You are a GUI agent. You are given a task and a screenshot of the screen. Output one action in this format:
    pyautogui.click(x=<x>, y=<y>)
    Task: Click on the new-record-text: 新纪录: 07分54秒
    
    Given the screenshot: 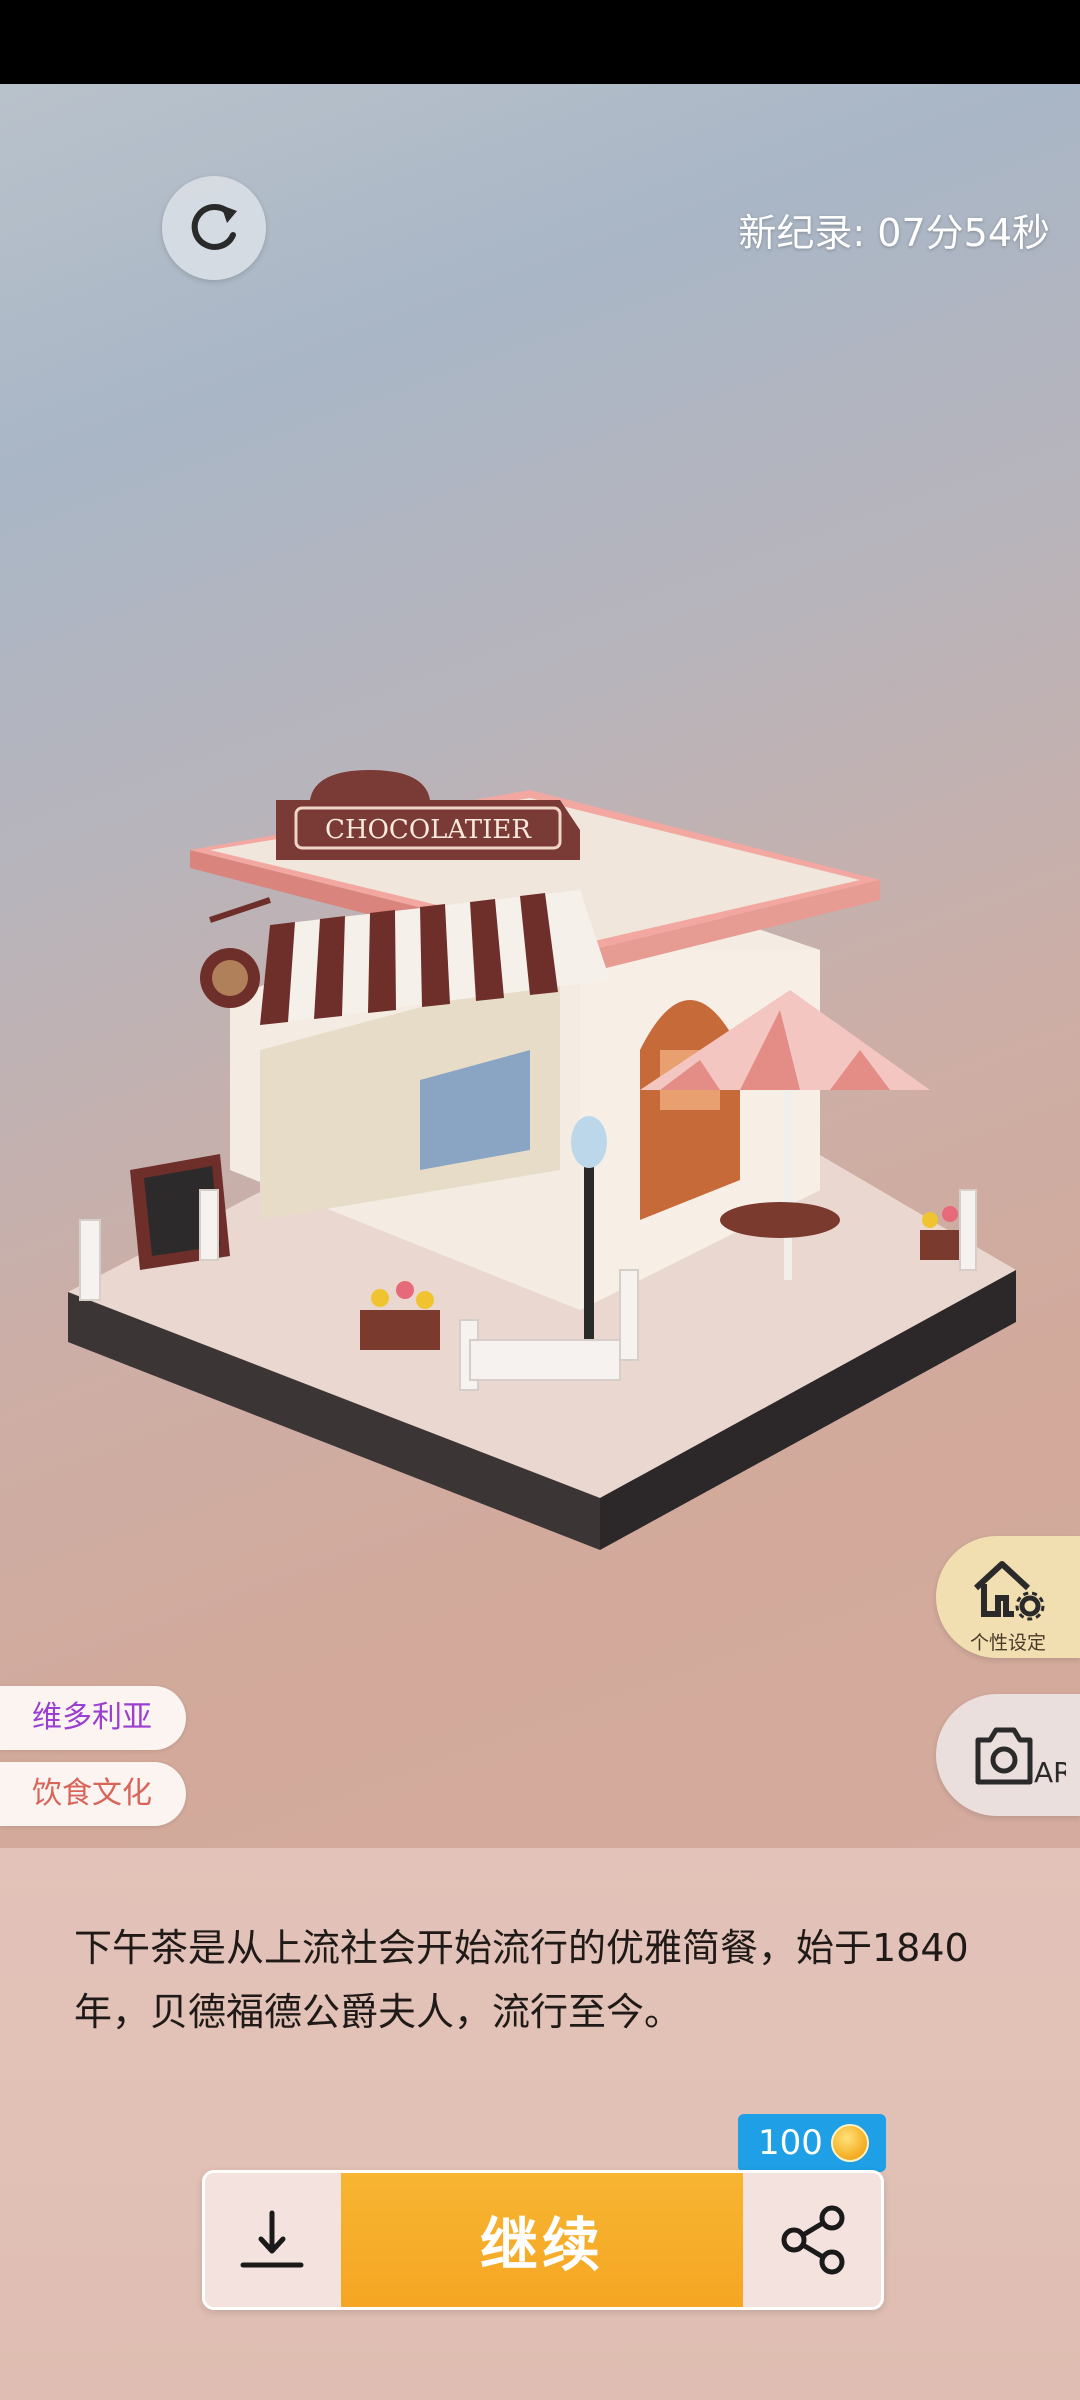 What is the action you would take?
    pyautogui.click(x=894, y=233)
    